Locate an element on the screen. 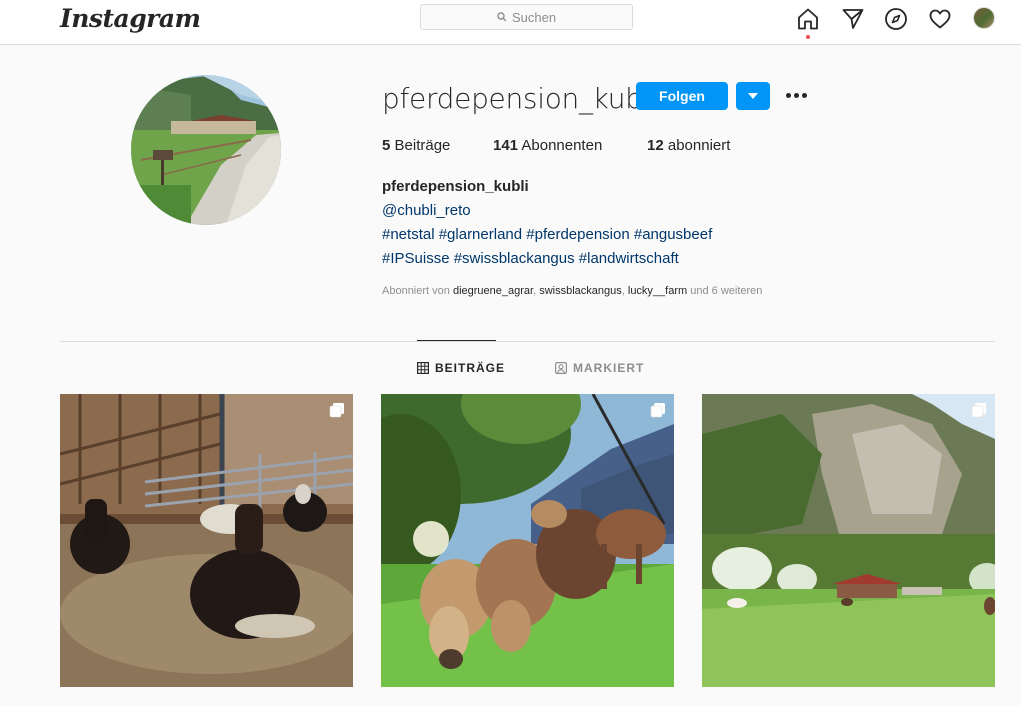  tab-tagged-label: MARKIERT is located at coordinates (609, 368).